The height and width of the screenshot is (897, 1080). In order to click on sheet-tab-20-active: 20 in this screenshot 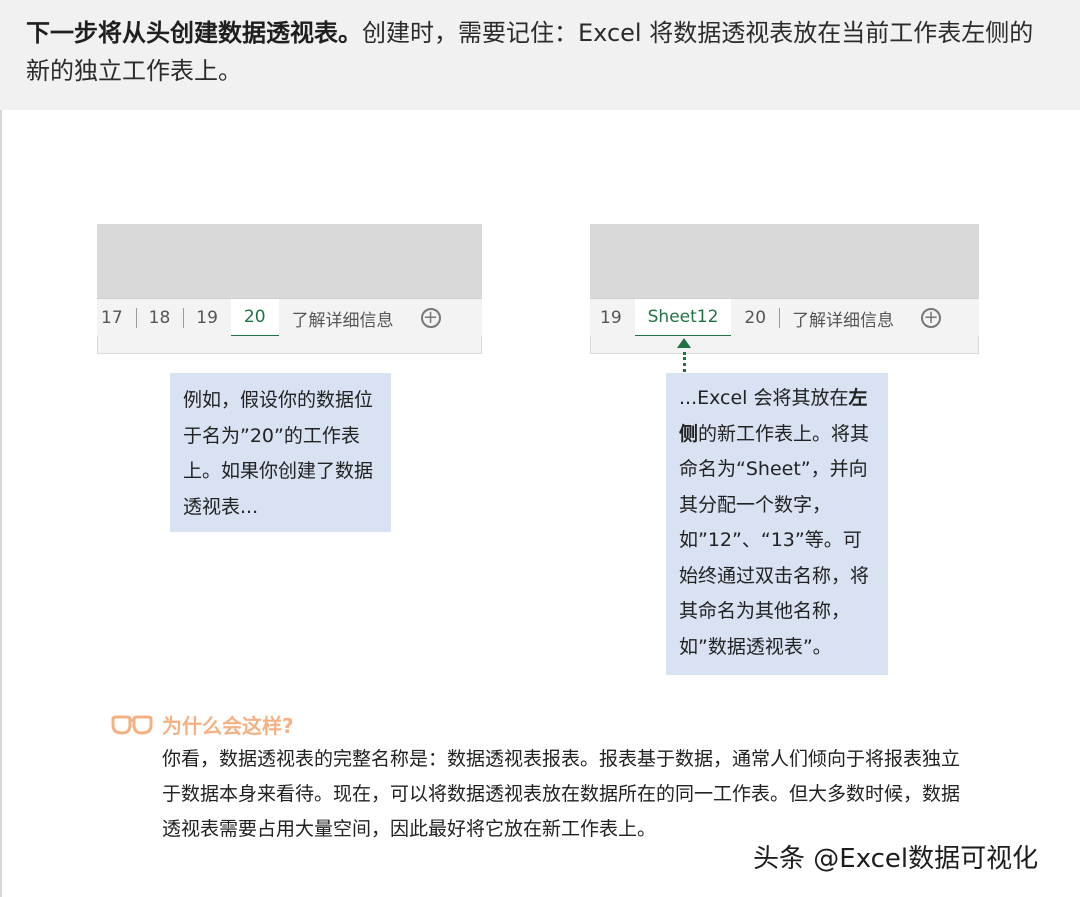, I will do `click(254, 318)`.